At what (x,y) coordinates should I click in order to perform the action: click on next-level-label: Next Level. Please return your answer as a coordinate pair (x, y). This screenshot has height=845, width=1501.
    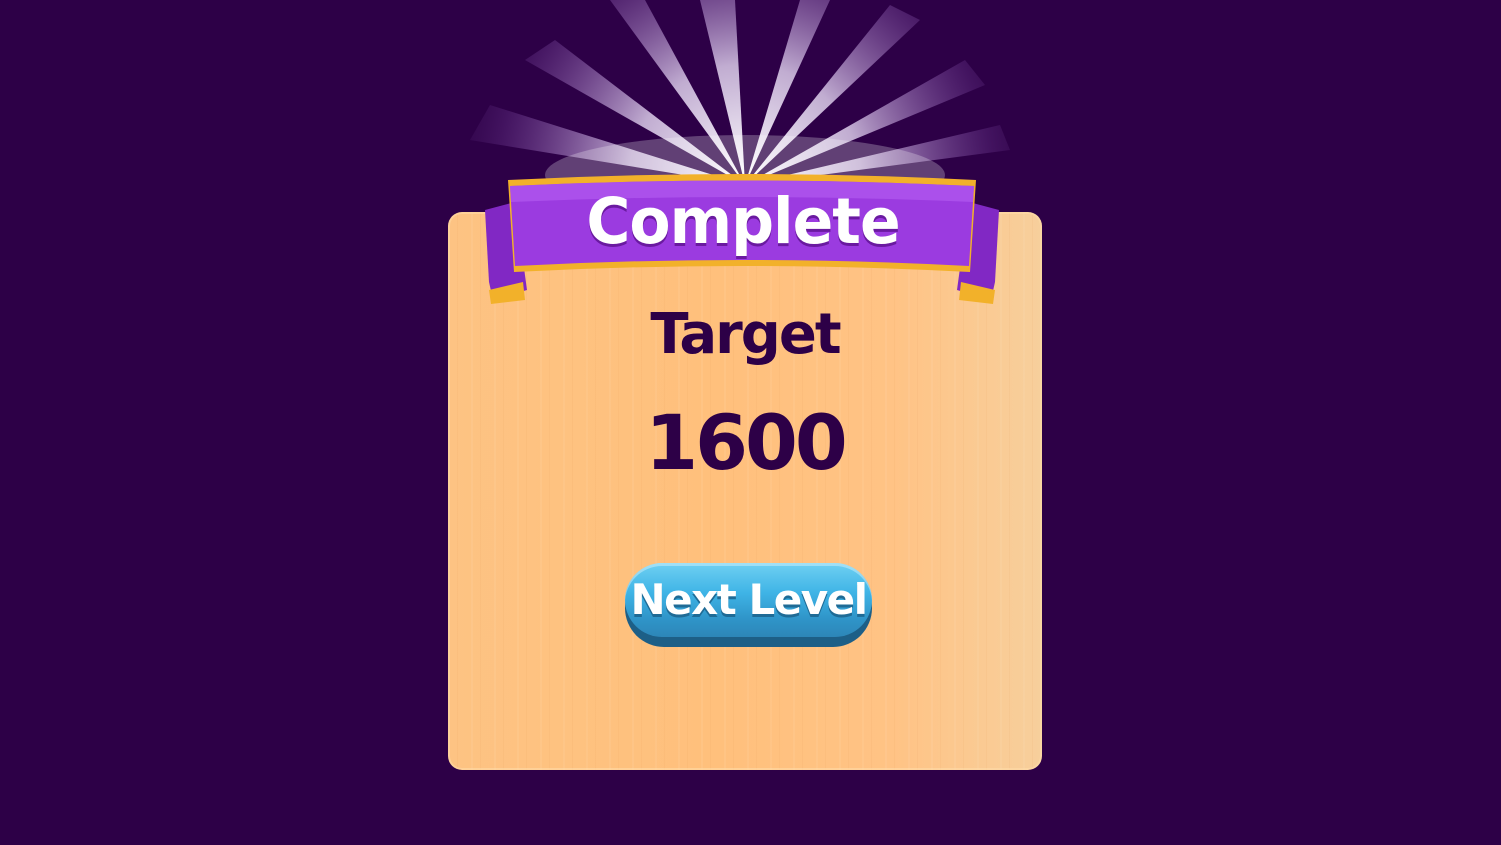
    Looking at the image, I should click on (749, 599).